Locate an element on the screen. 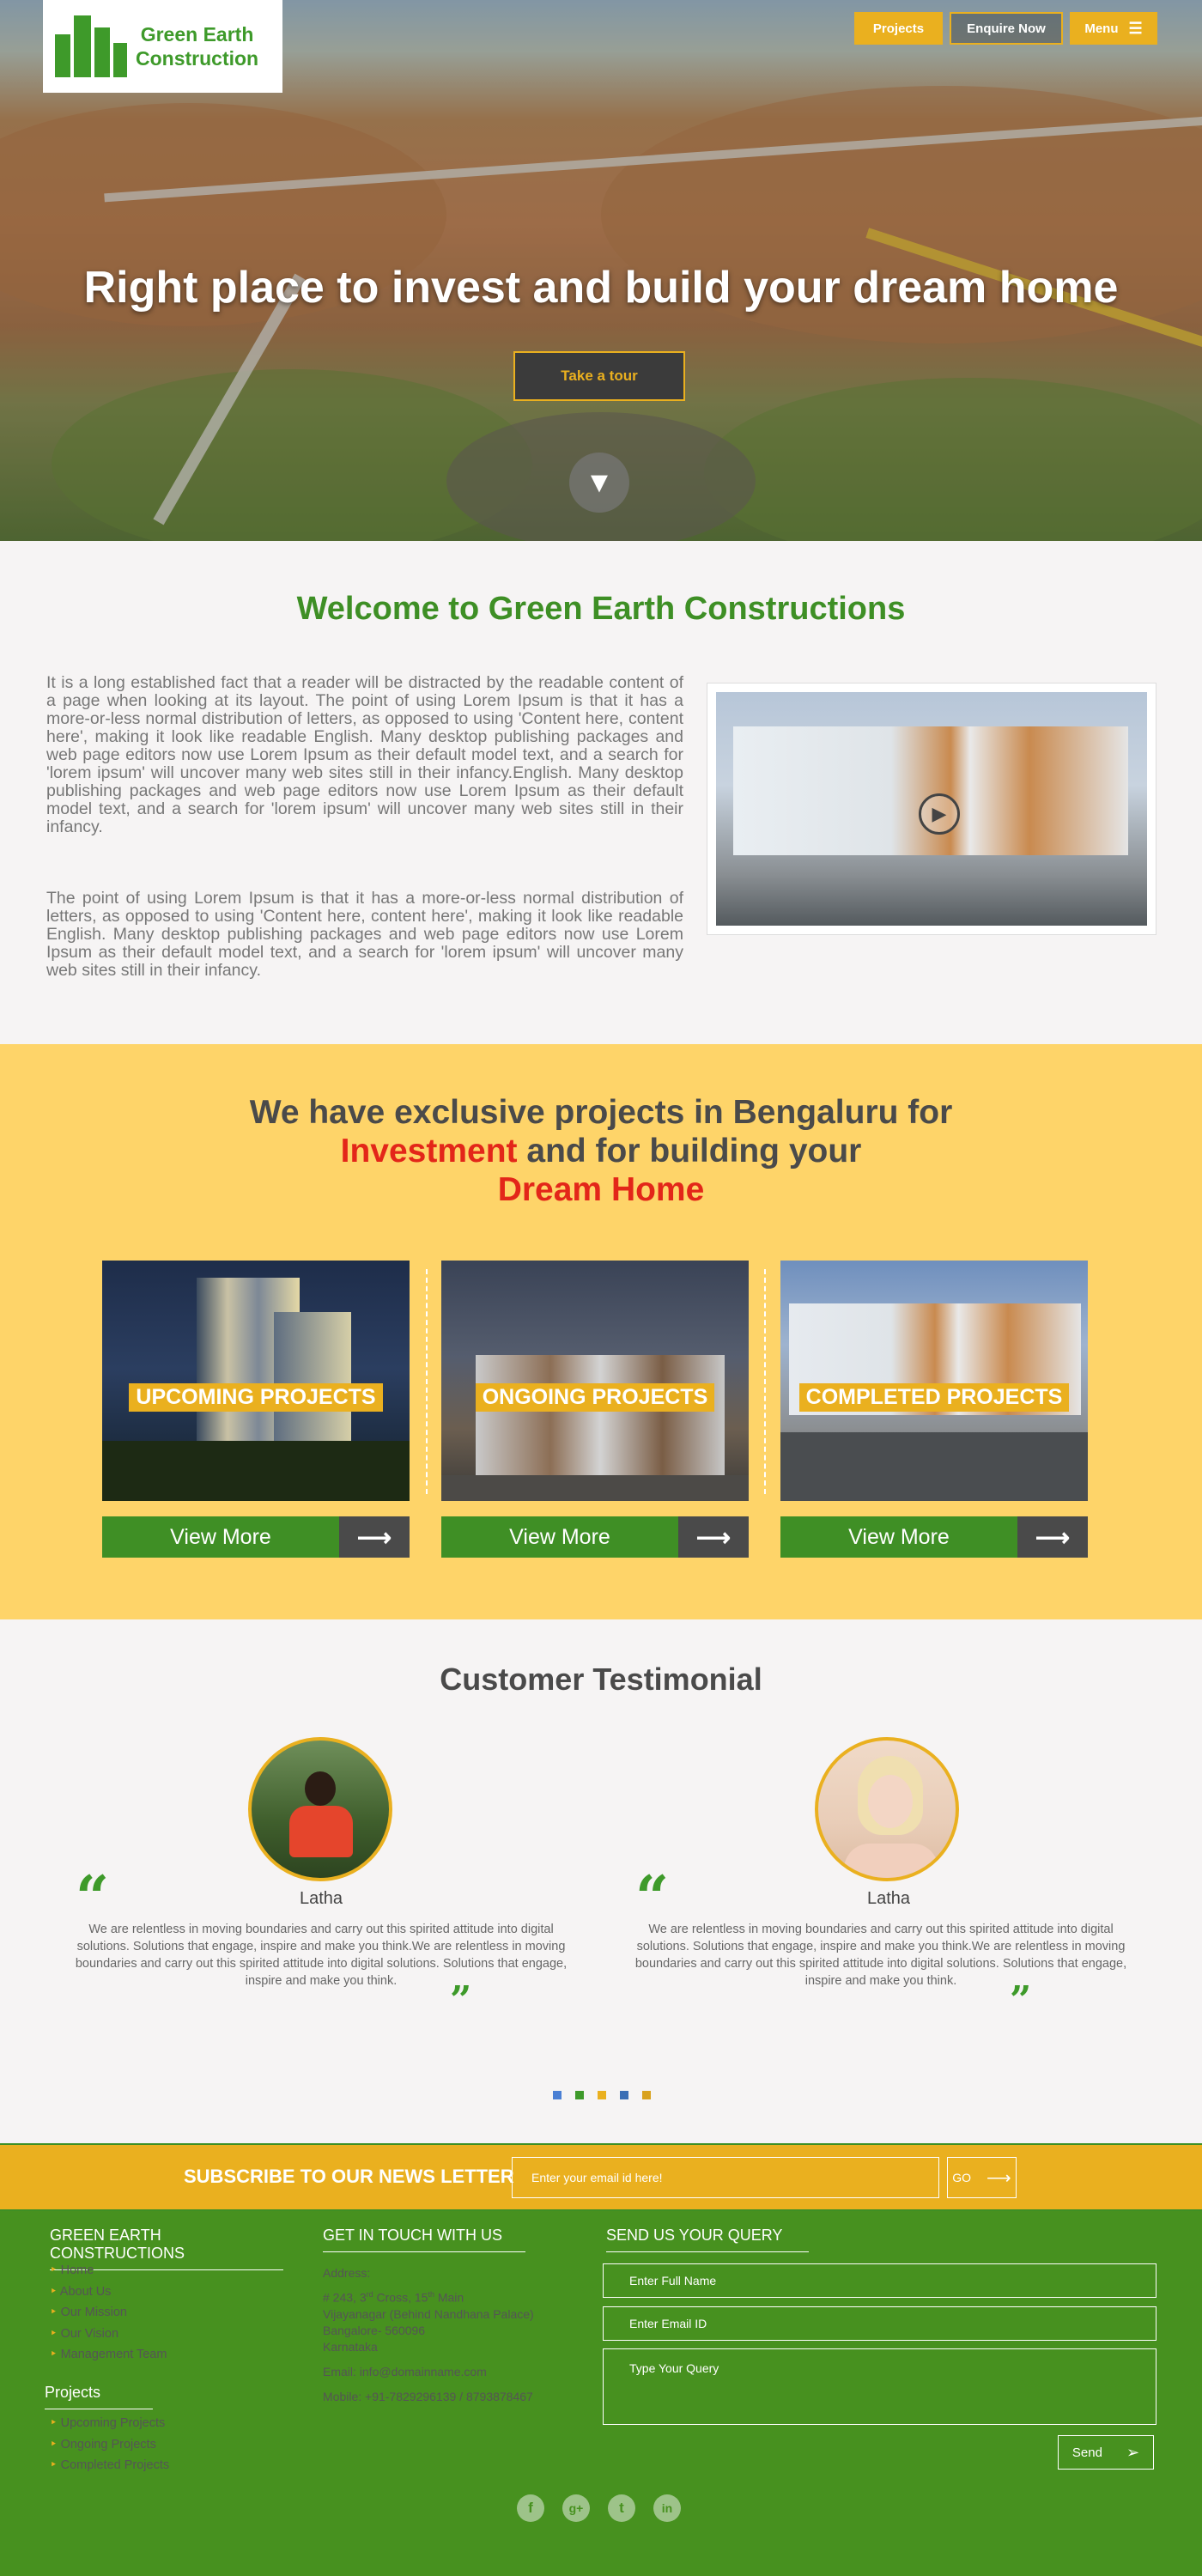 This screenshot has height=2576, width=1202. hamburger-icon: ☰ is located at coordinates (1135, 28).